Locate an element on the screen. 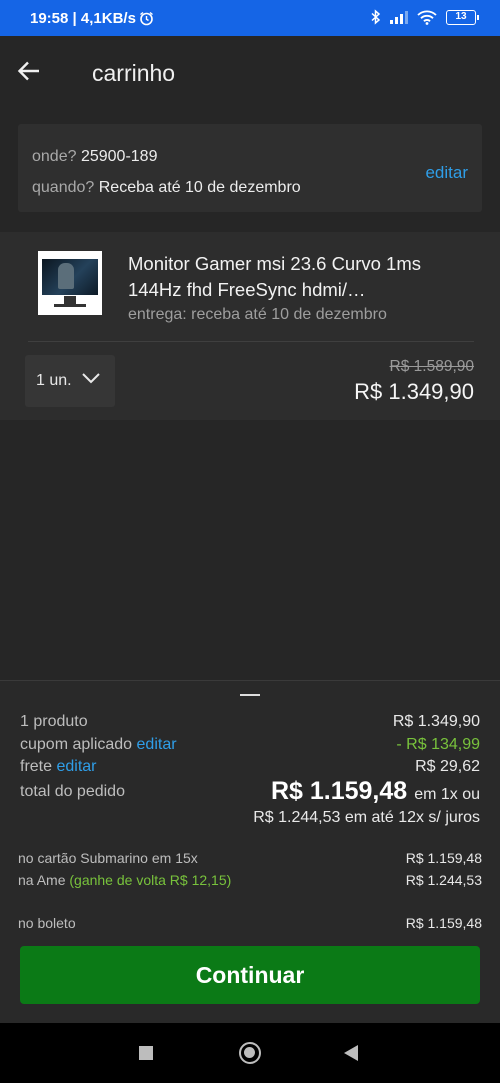  battery-icon: 13 is located at coordinates (462, 17).